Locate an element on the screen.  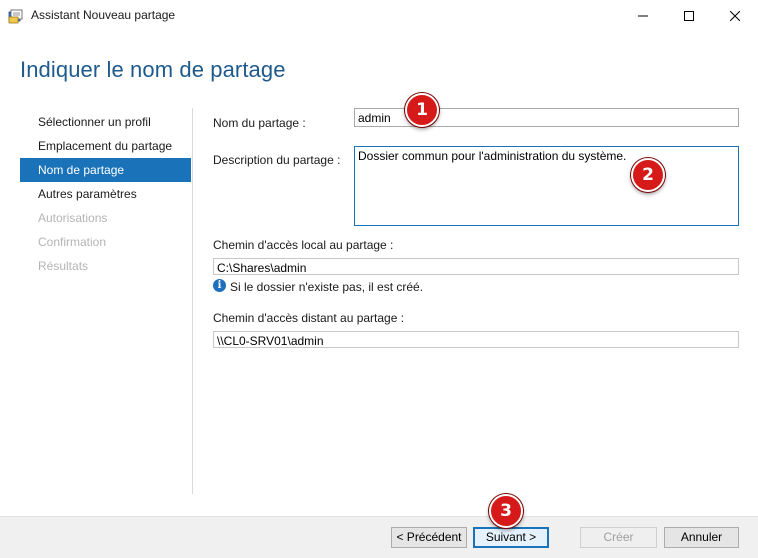
local-path-label: Chemin d'accès local au partage : is located at coordinates (303, 245).